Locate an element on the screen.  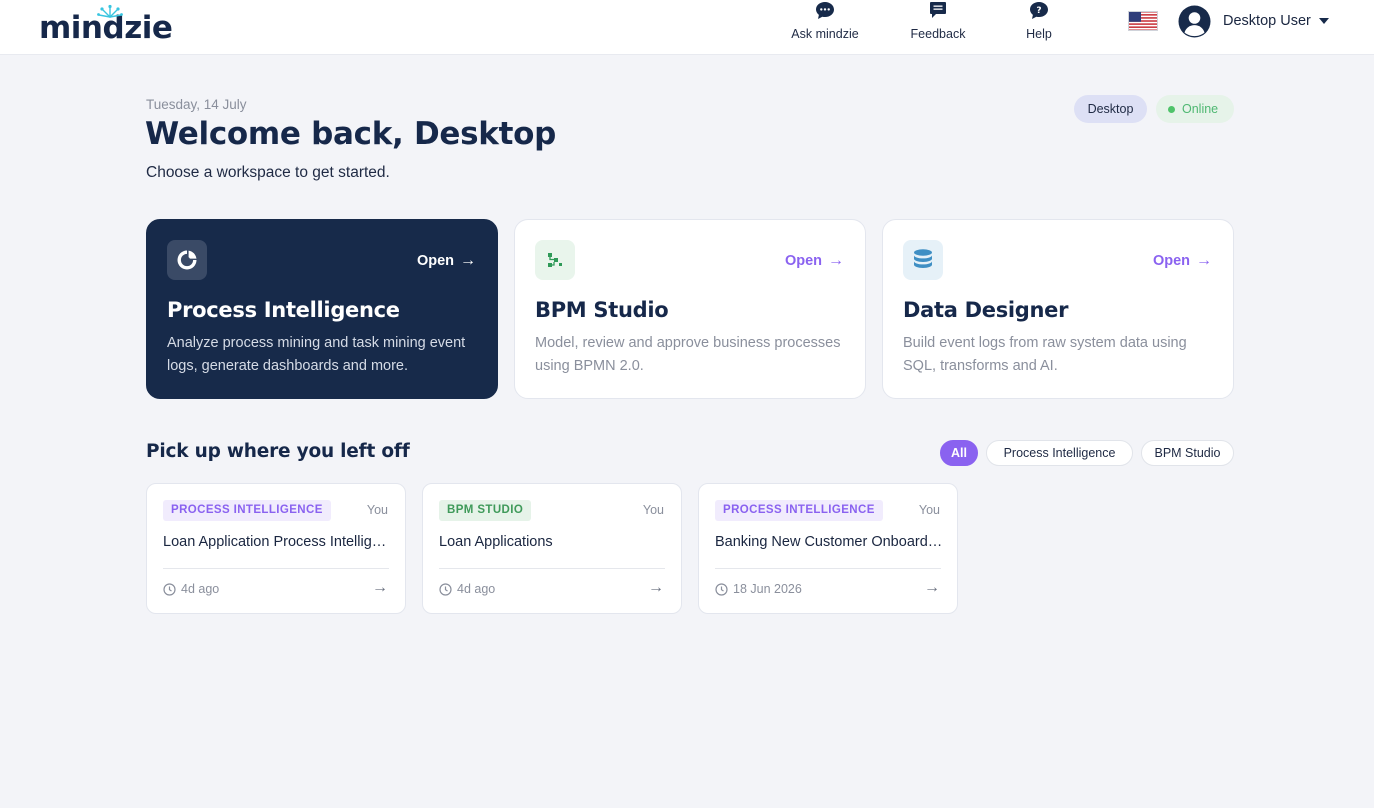
filter-bpm-studio: BPM Studio is located at coordinates (1187, 453).